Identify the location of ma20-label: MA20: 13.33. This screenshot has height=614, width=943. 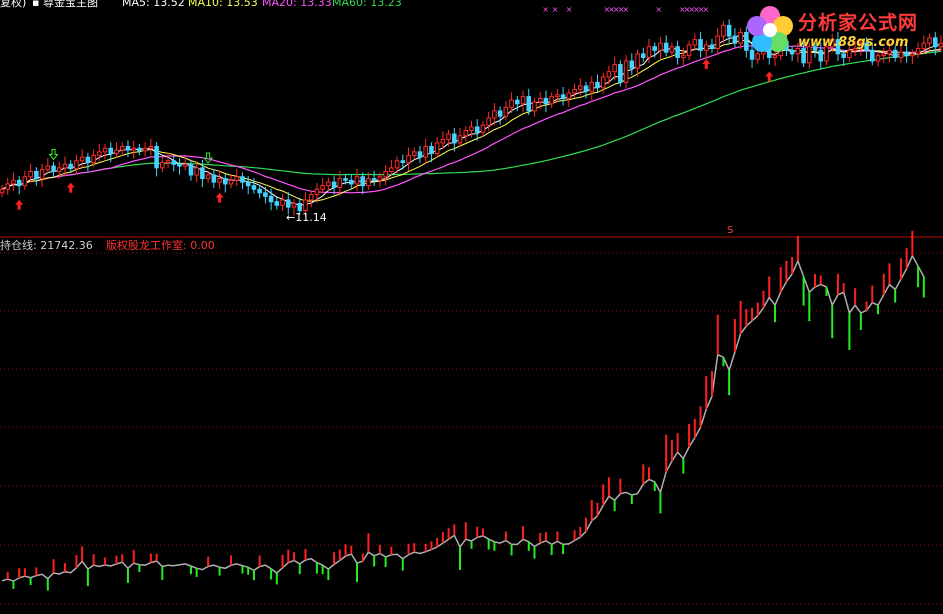
(297, 4).